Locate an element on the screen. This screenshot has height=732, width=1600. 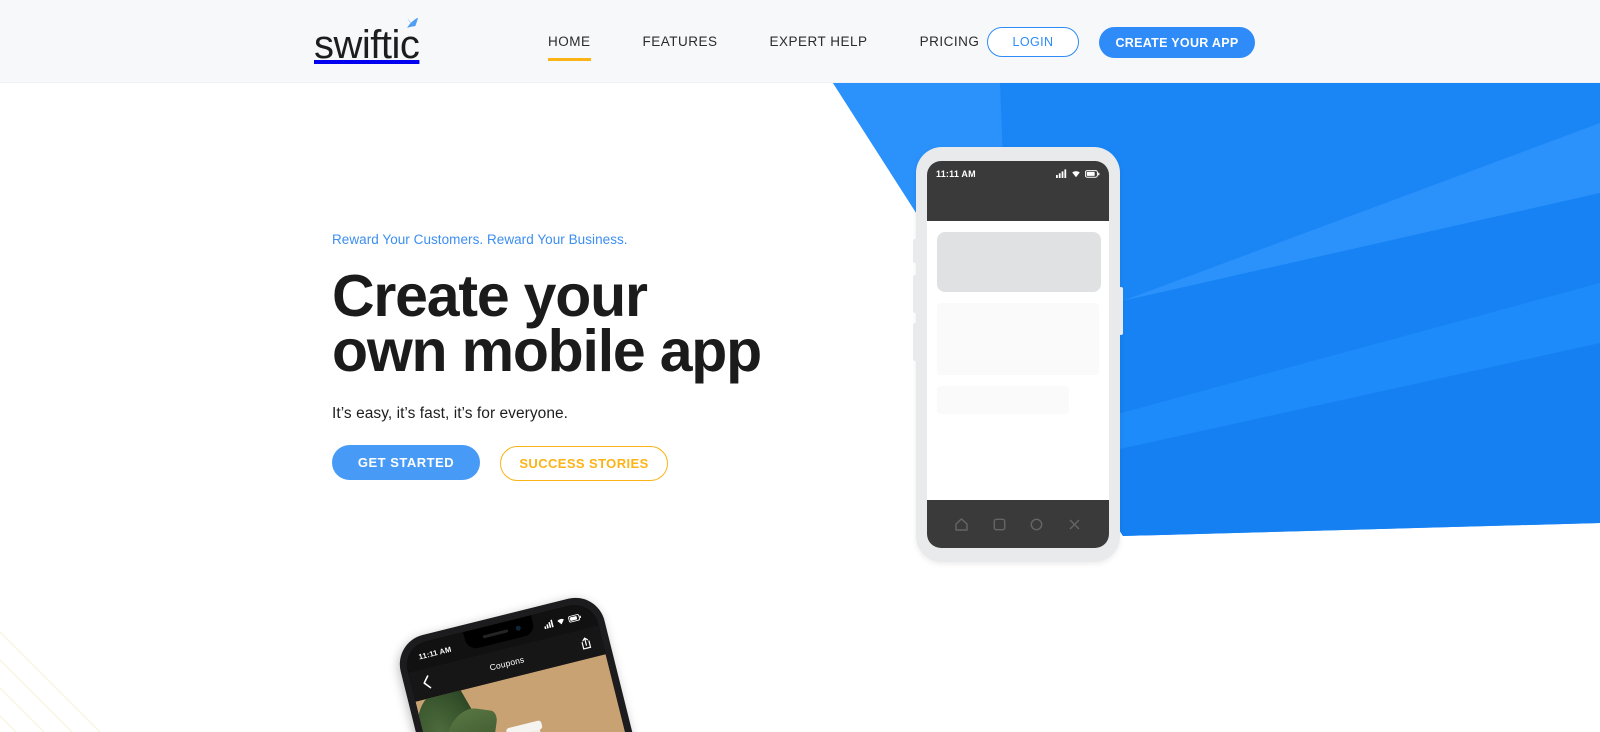
hero-cta-group: GET STARTED SUCCESS STORIES is located at coordinates (612, 462).